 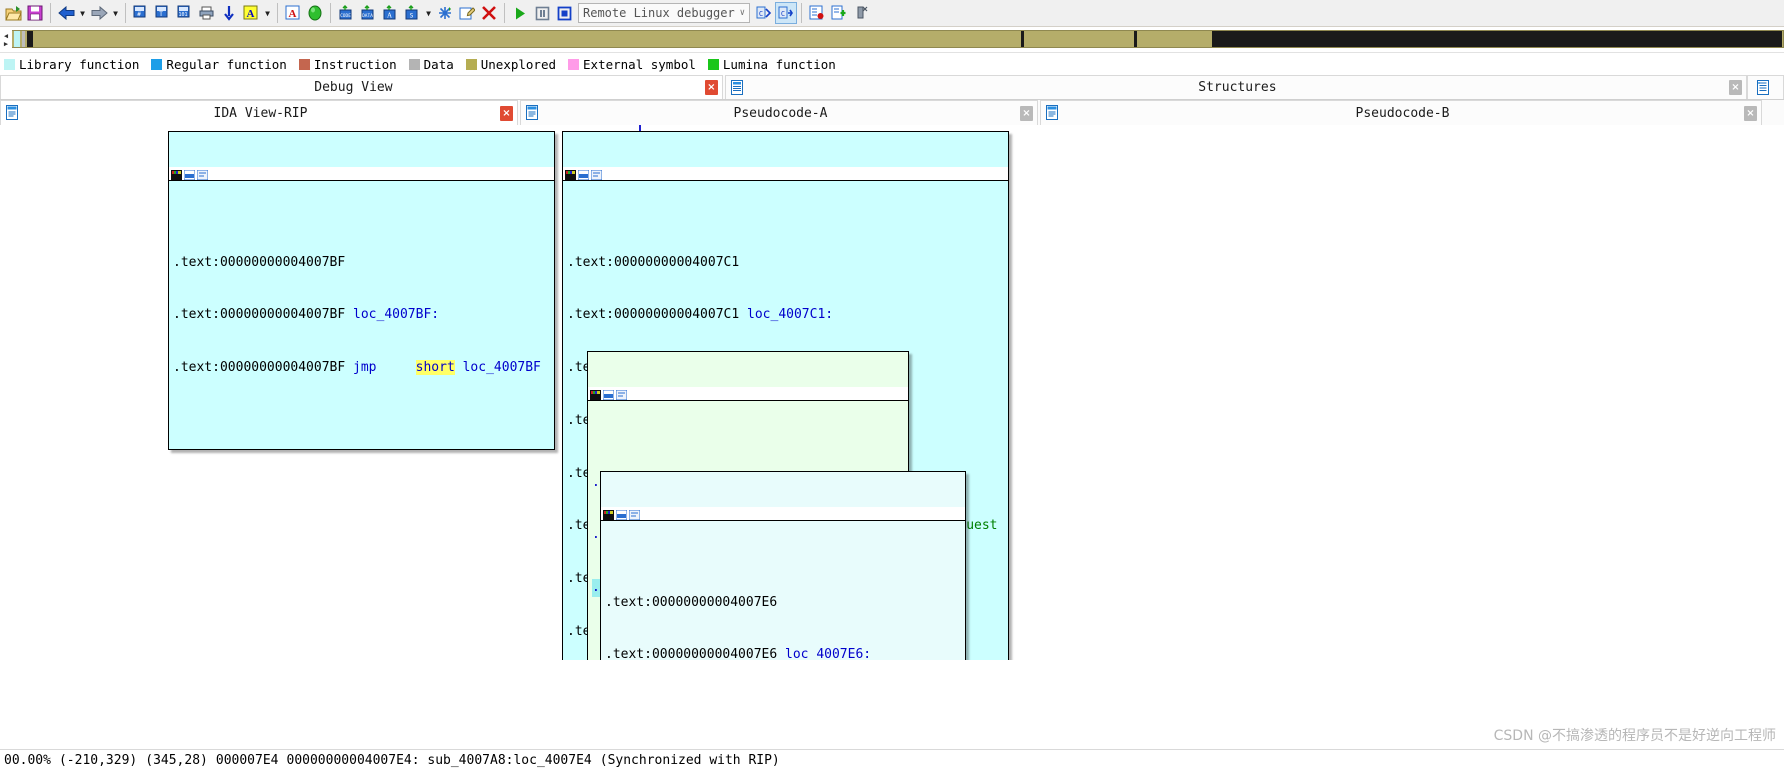 I want to click on navigator-band: ◀ ▶, so click(x=892, y=40).